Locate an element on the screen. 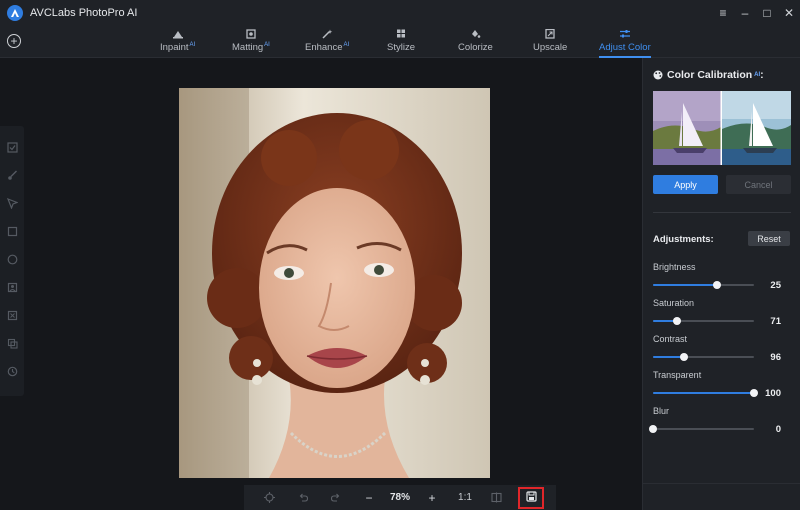 Image resolution: width=800 pixels, height=510 pixels. tab-stylize: Stylize is located at coordinates (401, 42).